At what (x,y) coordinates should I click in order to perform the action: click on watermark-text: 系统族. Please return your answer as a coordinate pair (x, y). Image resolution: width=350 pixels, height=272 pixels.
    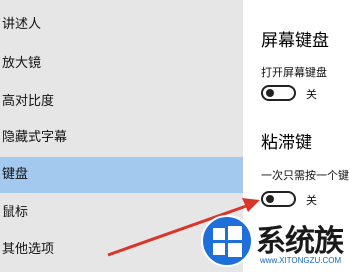
    Looking at the image, I should click on (300, 241).